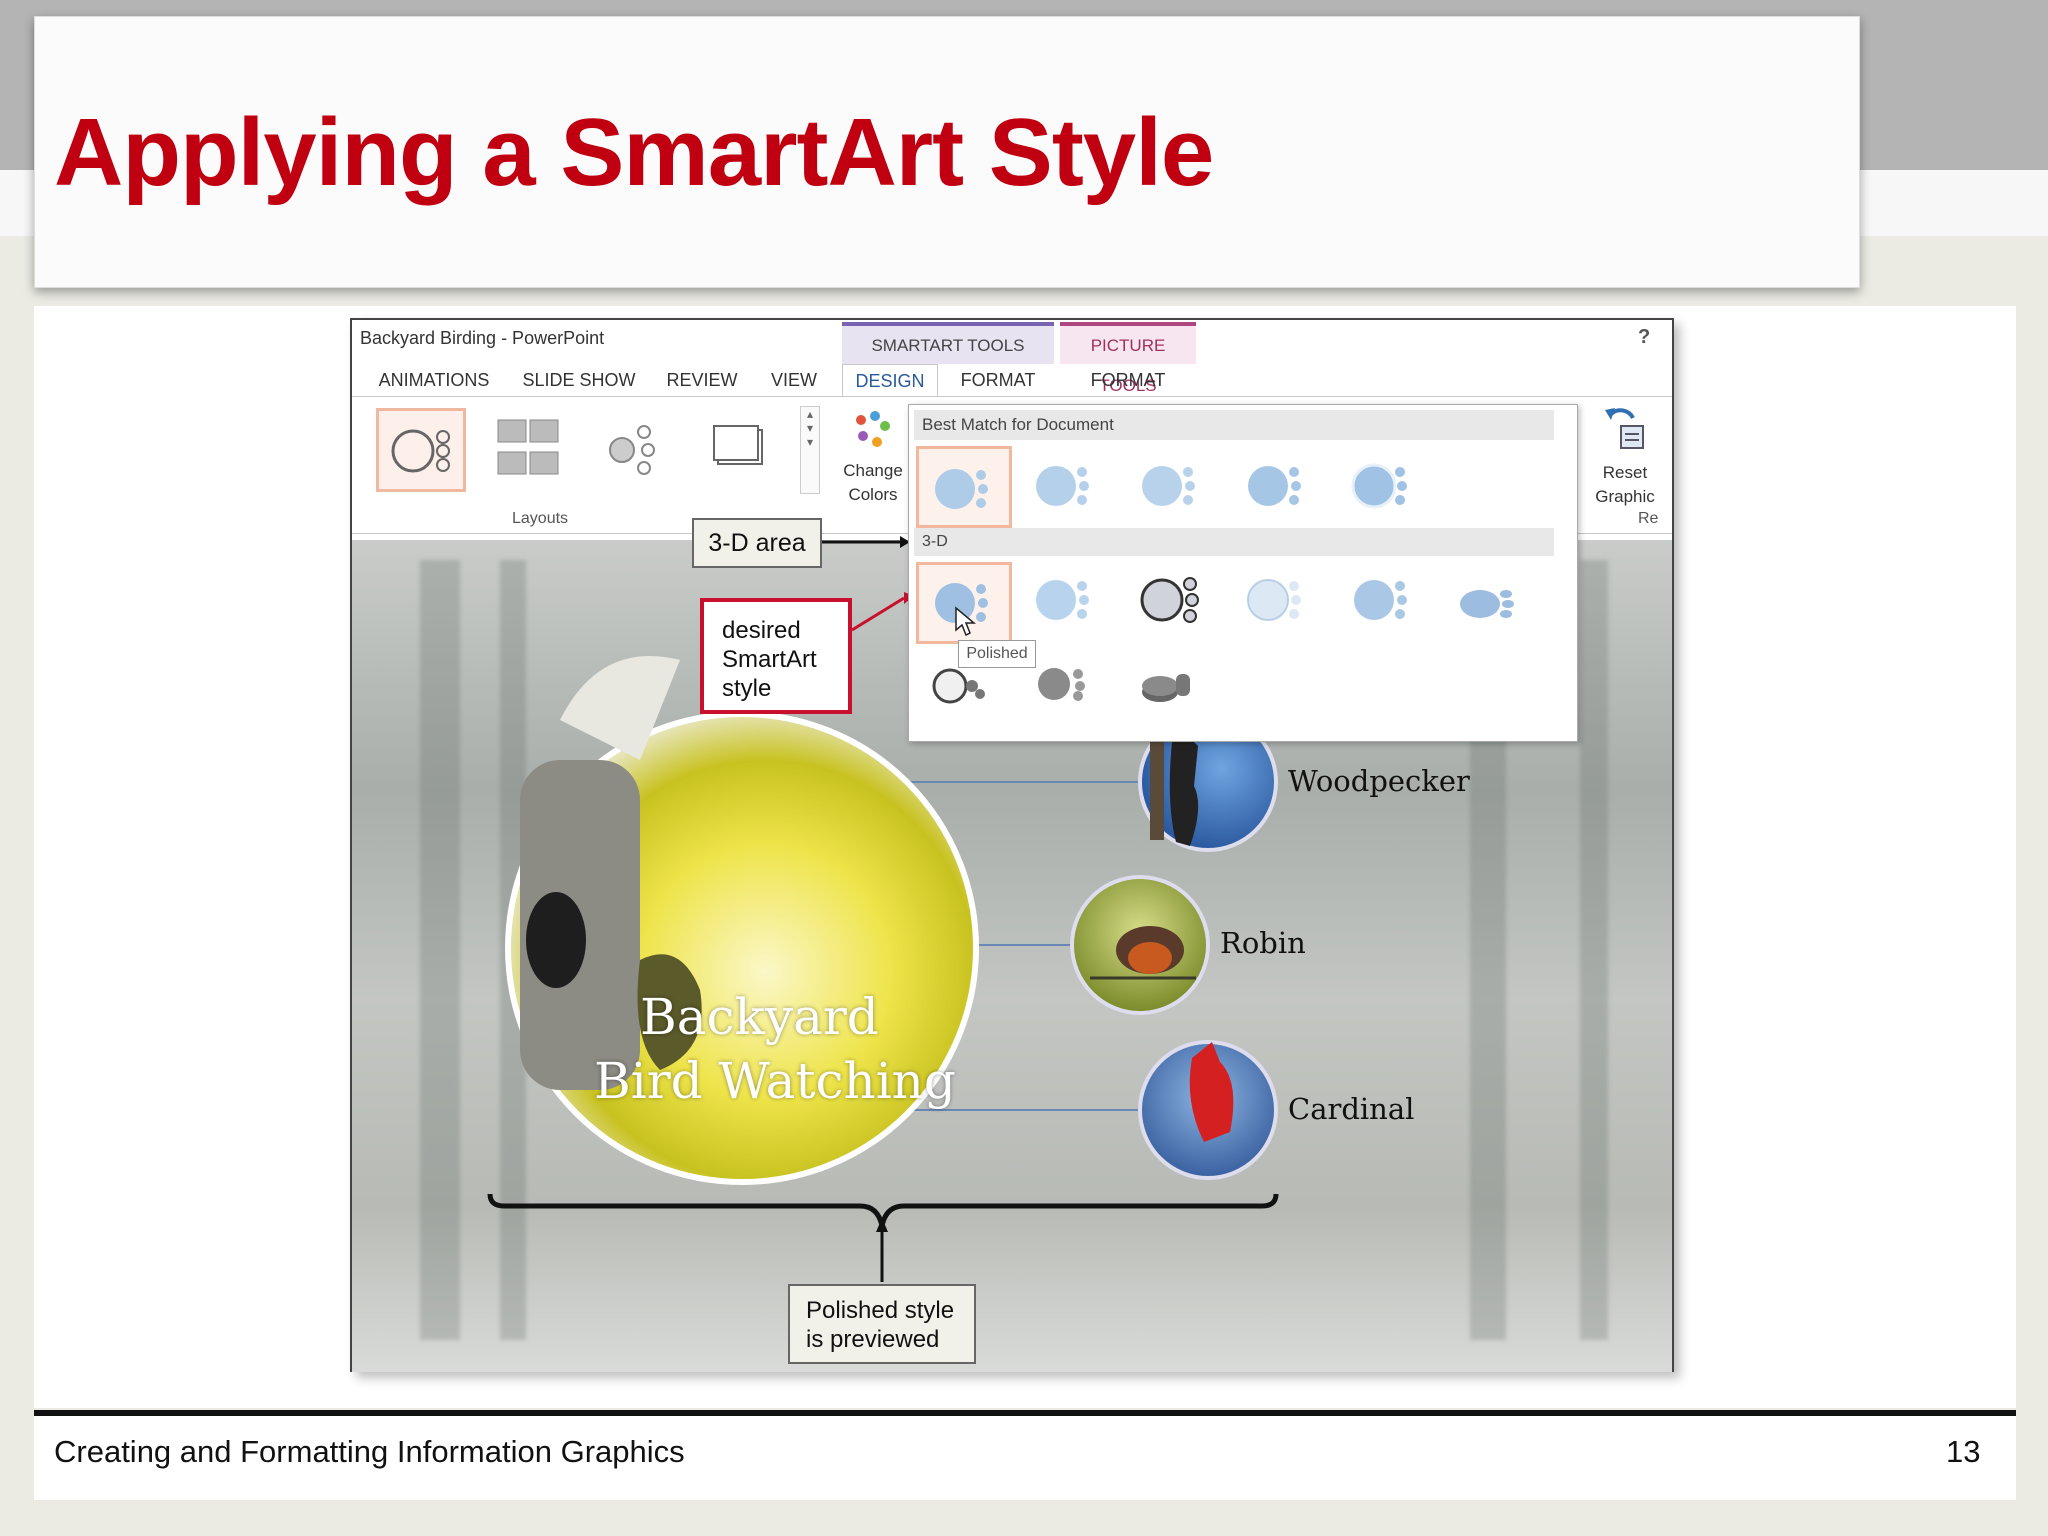 The width and height of the screenshot is (2048, 1536). I want to click on style-moderate-effect, so click(1280, 487).